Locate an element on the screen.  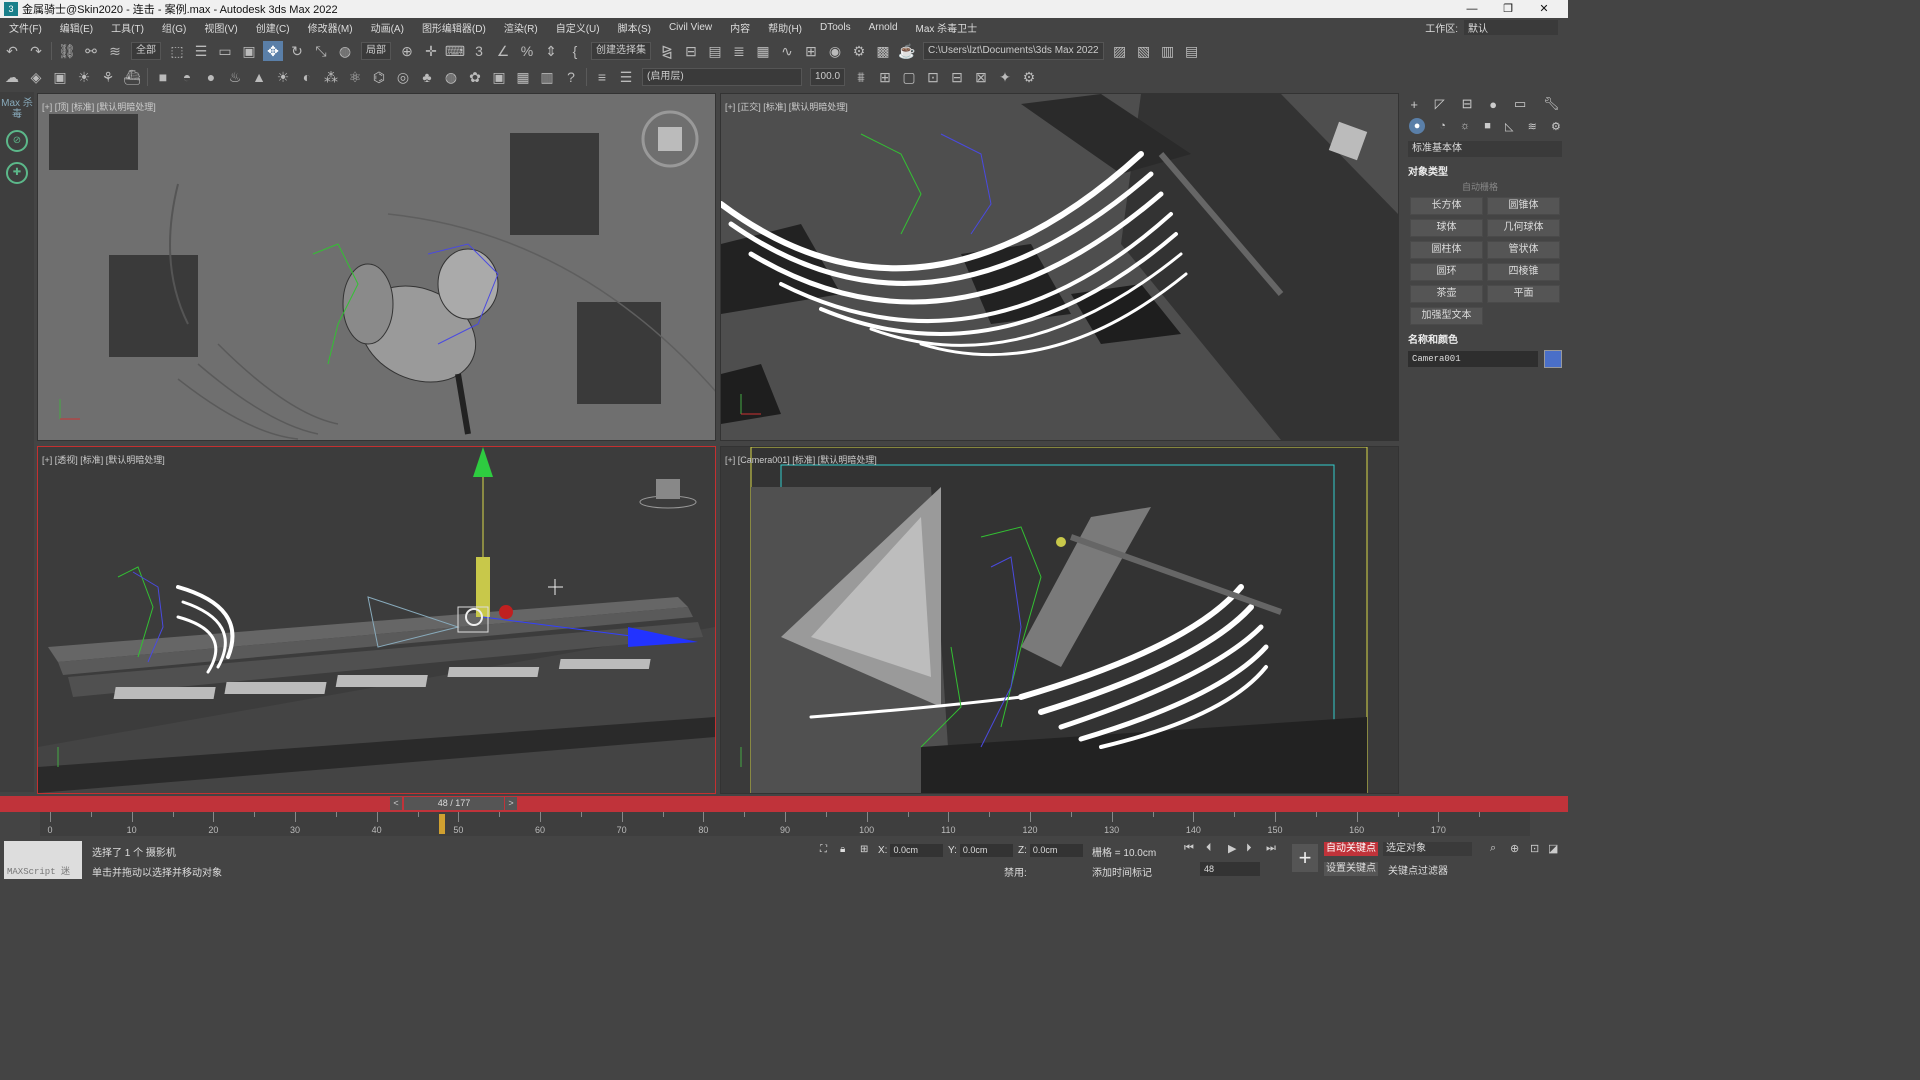
motion-tab-icon: ● is located at coordinates (1493, 104).